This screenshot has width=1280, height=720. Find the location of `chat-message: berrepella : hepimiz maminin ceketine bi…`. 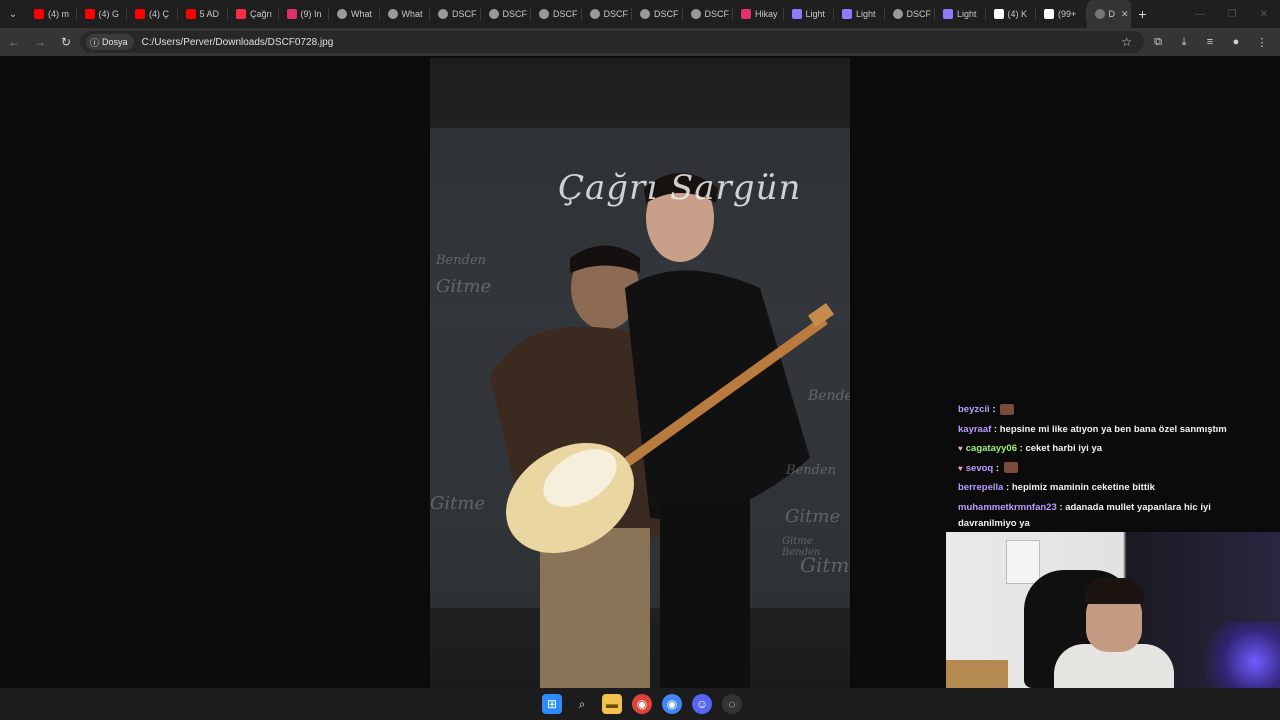

chat-message: berrepella : hepimiz maminin ceketine bi… is located at coordinates (1113, 488).